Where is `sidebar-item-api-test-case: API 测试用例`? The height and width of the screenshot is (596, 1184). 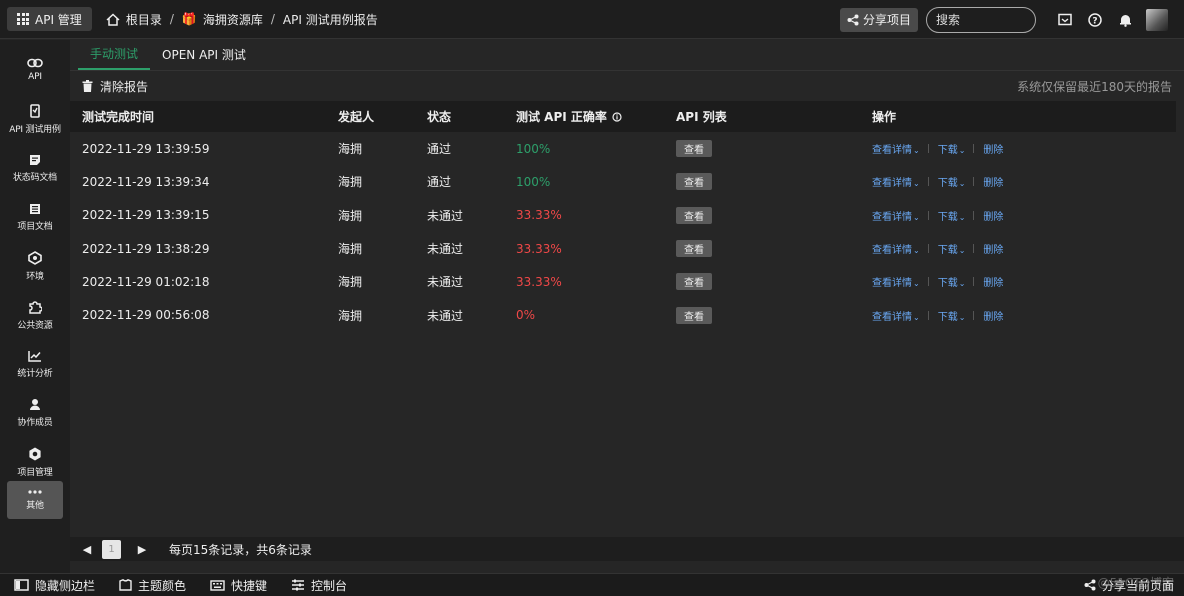
sidebar-item-api-test-case: API 测试用例 is located at coordinates (35, 119).